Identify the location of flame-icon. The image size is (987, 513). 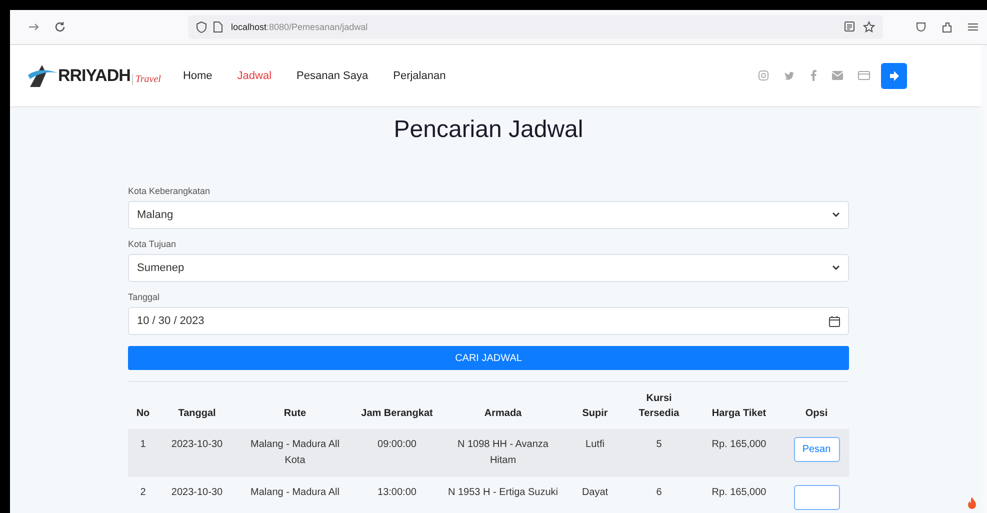
(972, 503).